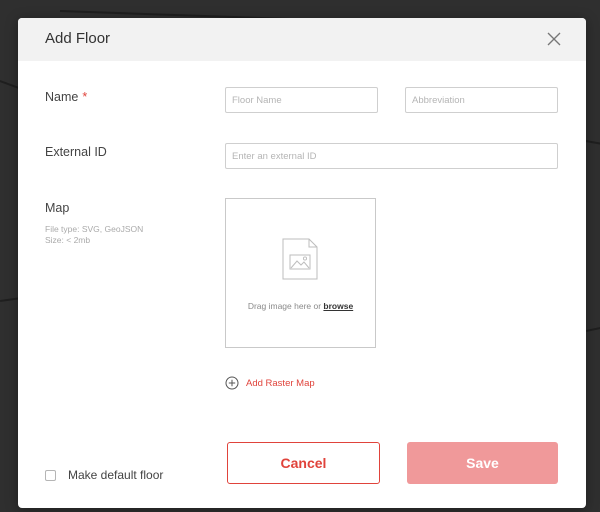 This screenshot has height=512, width=600. What do you see at coordinates (68, 240) in the screenshot?
I see `map-size-hint: Size: < 2mb` at bounding box center [68, 240].